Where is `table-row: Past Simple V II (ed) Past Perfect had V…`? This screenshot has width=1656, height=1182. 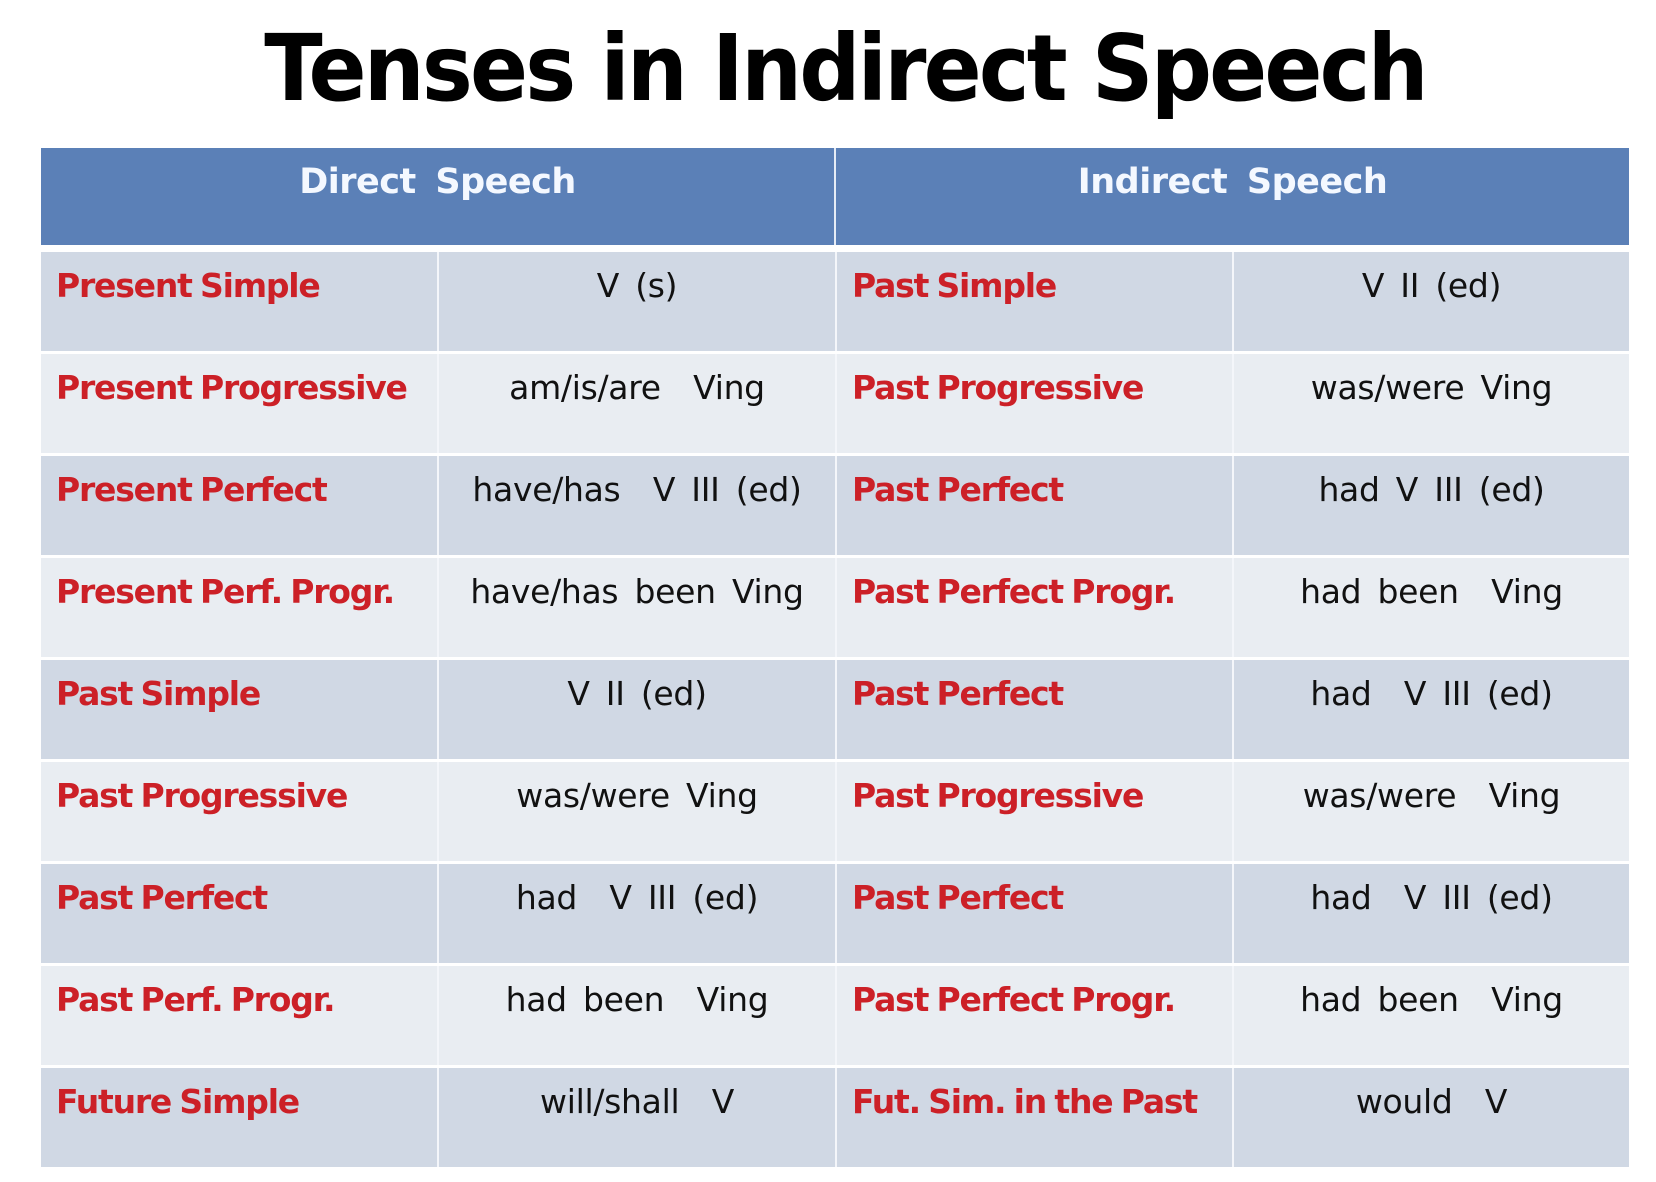
table-row: Past Simple V II (ed) Past Perfect had V… is located at coordinates (835, 709).